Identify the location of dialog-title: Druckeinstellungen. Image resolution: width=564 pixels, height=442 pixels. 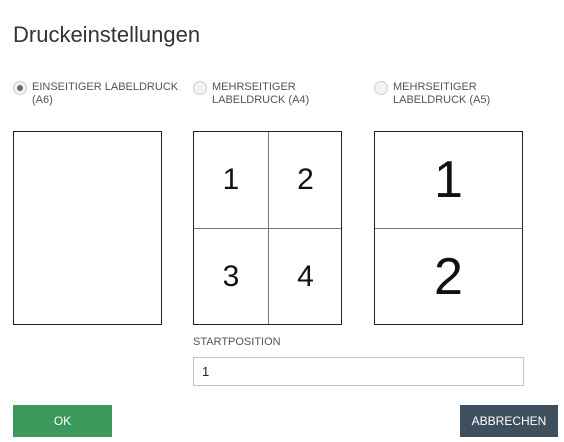
(107, 34).